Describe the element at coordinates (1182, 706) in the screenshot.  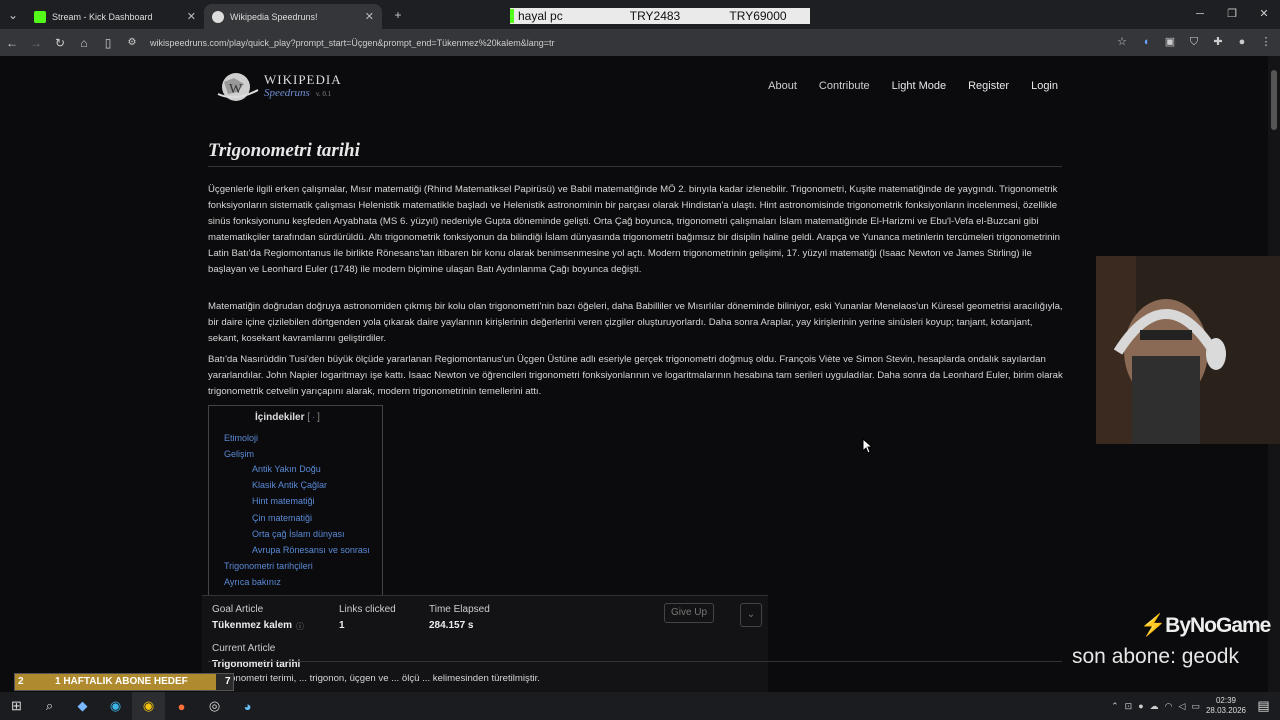
I see `volume-icon: ◁` at that location.